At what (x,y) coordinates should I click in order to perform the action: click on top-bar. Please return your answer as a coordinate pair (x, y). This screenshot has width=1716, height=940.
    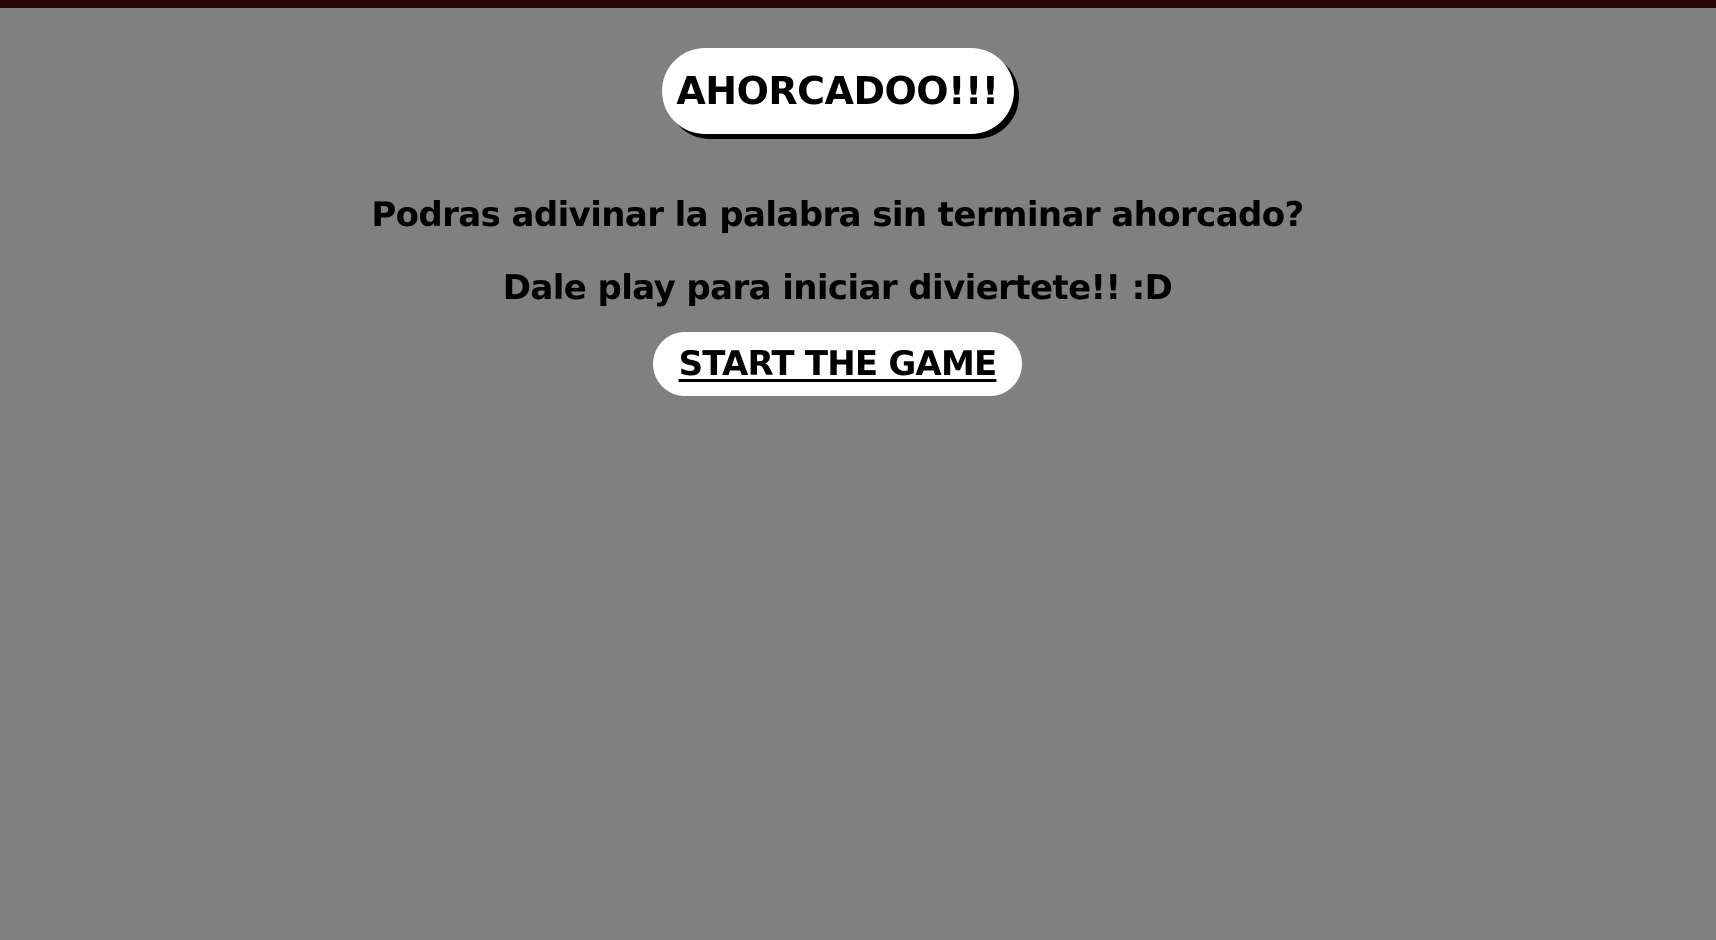
    Looking at the image, I should click on (858, 4).